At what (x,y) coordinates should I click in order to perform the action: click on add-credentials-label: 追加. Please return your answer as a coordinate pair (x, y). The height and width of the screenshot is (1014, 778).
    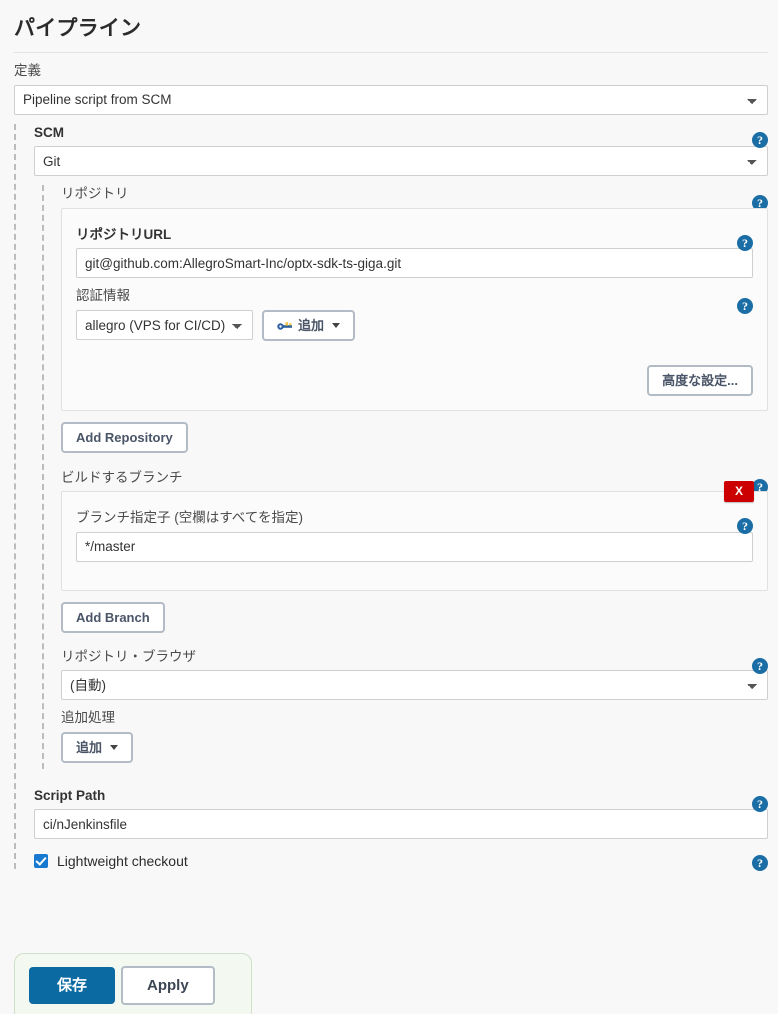
    Looking at the image, I should click on (311, 325).